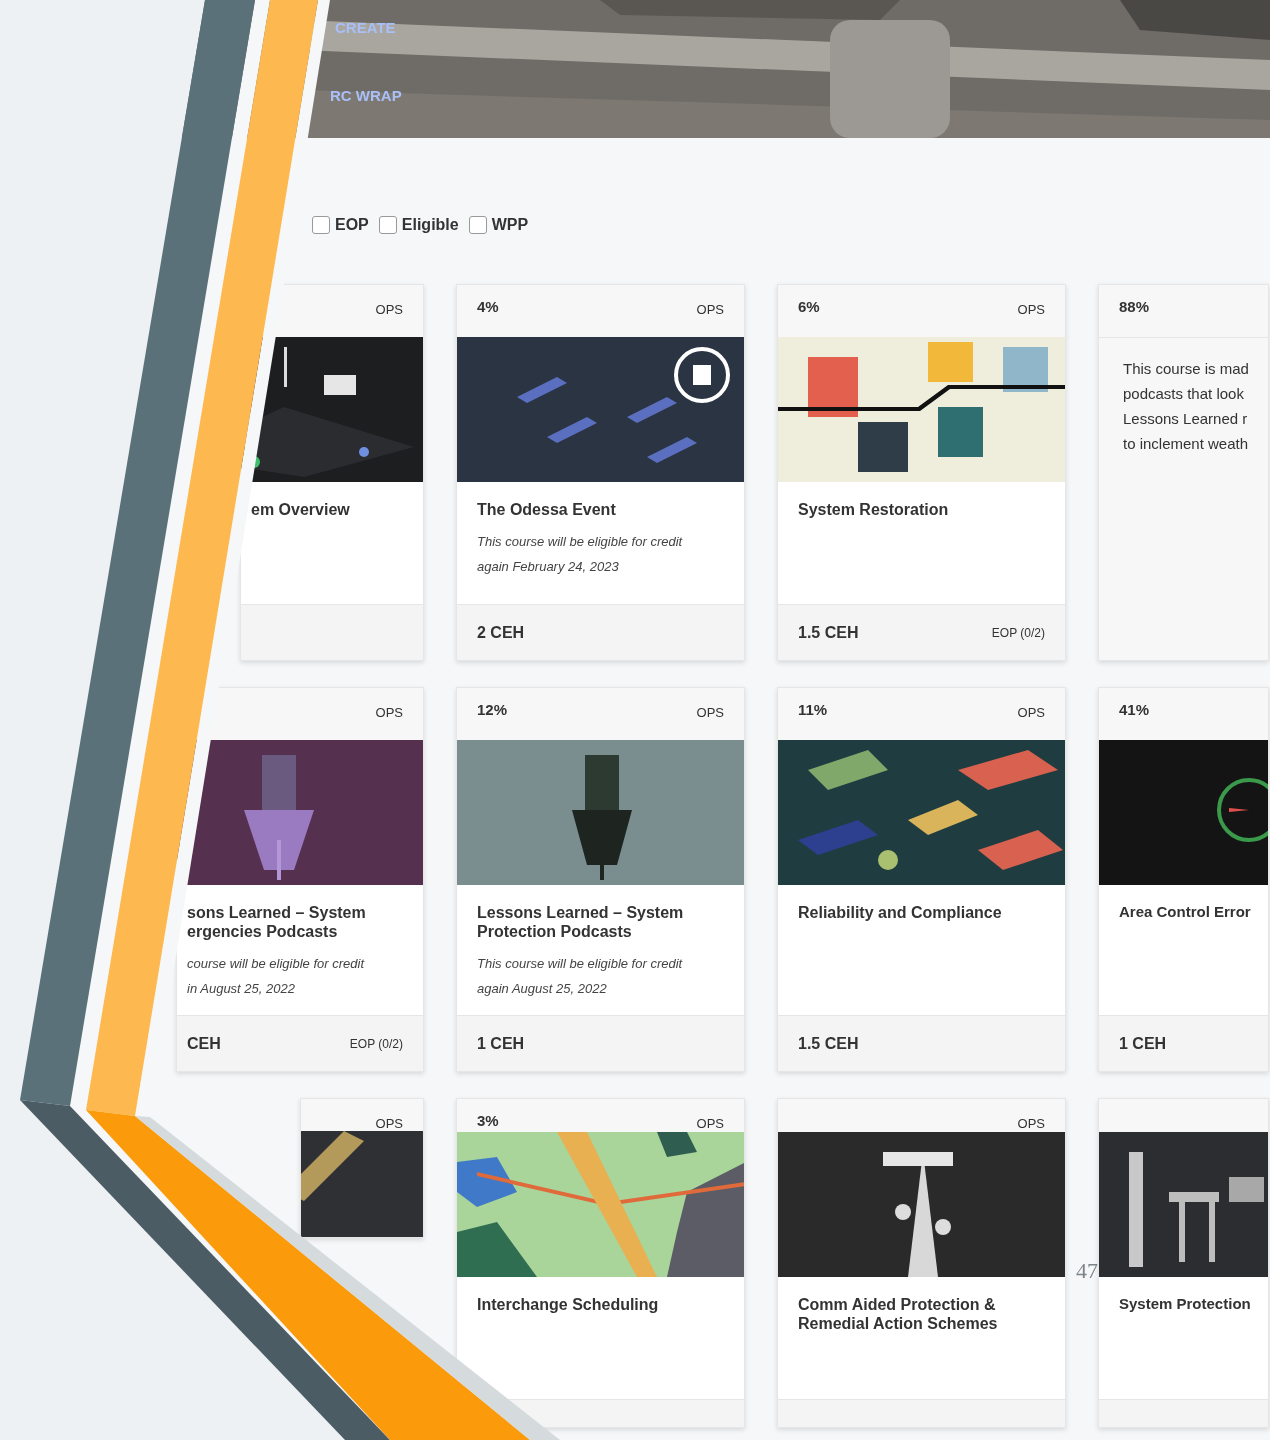  What do you see at coordinates (204, 1043) in the screenshot?
I see `credit-hours: CEH` at bounding box center [204, 1043].